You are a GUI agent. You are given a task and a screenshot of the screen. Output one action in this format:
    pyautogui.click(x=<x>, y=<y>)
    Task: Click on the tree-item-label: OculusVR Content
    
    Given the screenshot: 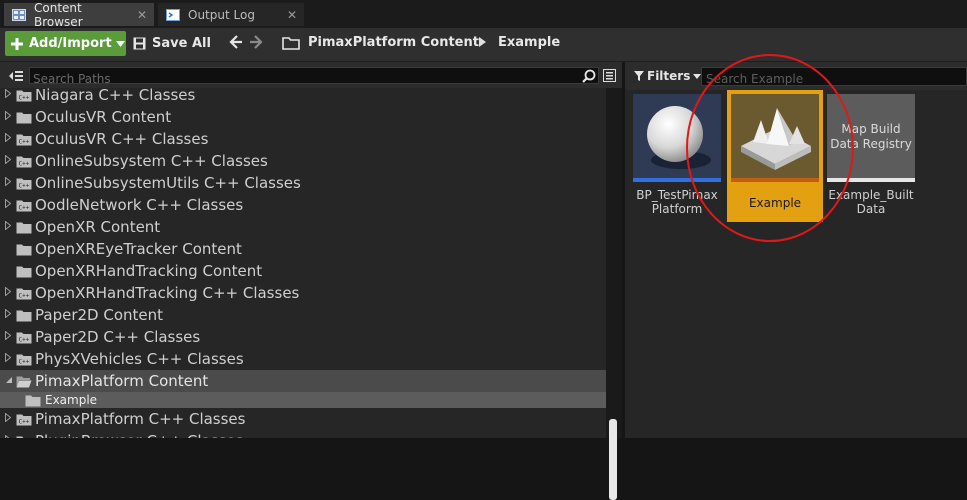 What is the action you would take?
    pyautogui.click(x=103, y=117)
    